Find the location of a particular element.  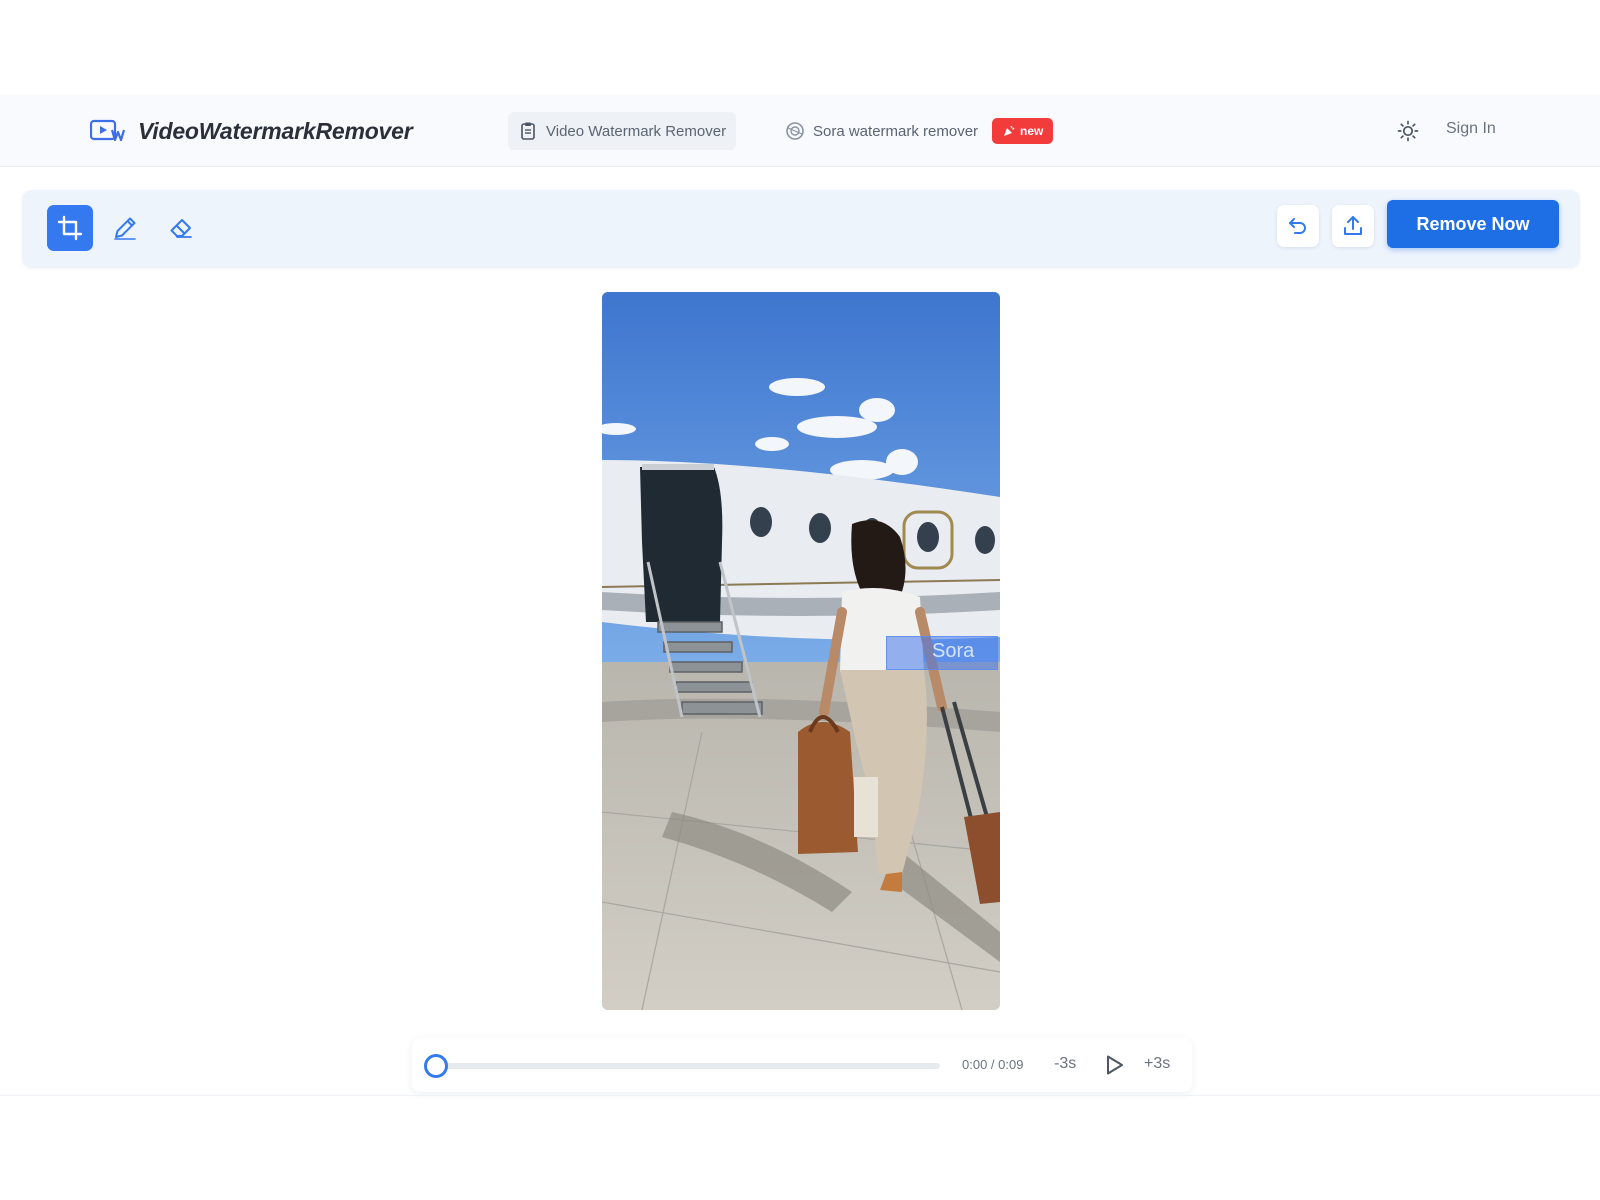

badge-label: new is located at coordinates (1032, 131).